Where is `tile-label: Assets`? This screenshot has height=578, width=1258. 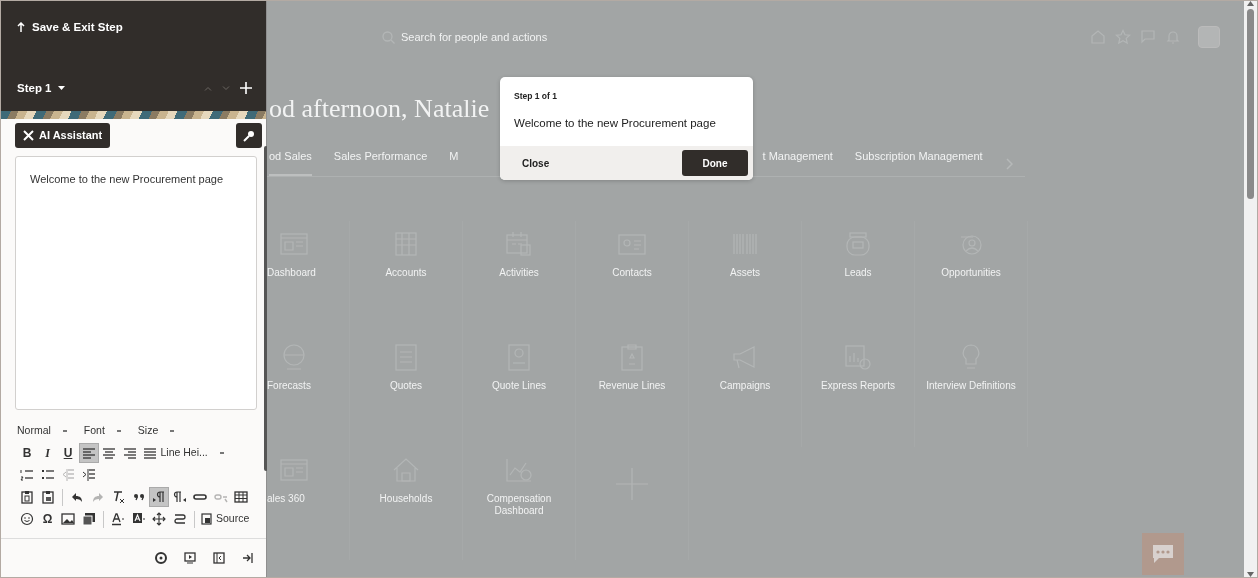
tile-label: Assets is located at coordinates (745, 273).